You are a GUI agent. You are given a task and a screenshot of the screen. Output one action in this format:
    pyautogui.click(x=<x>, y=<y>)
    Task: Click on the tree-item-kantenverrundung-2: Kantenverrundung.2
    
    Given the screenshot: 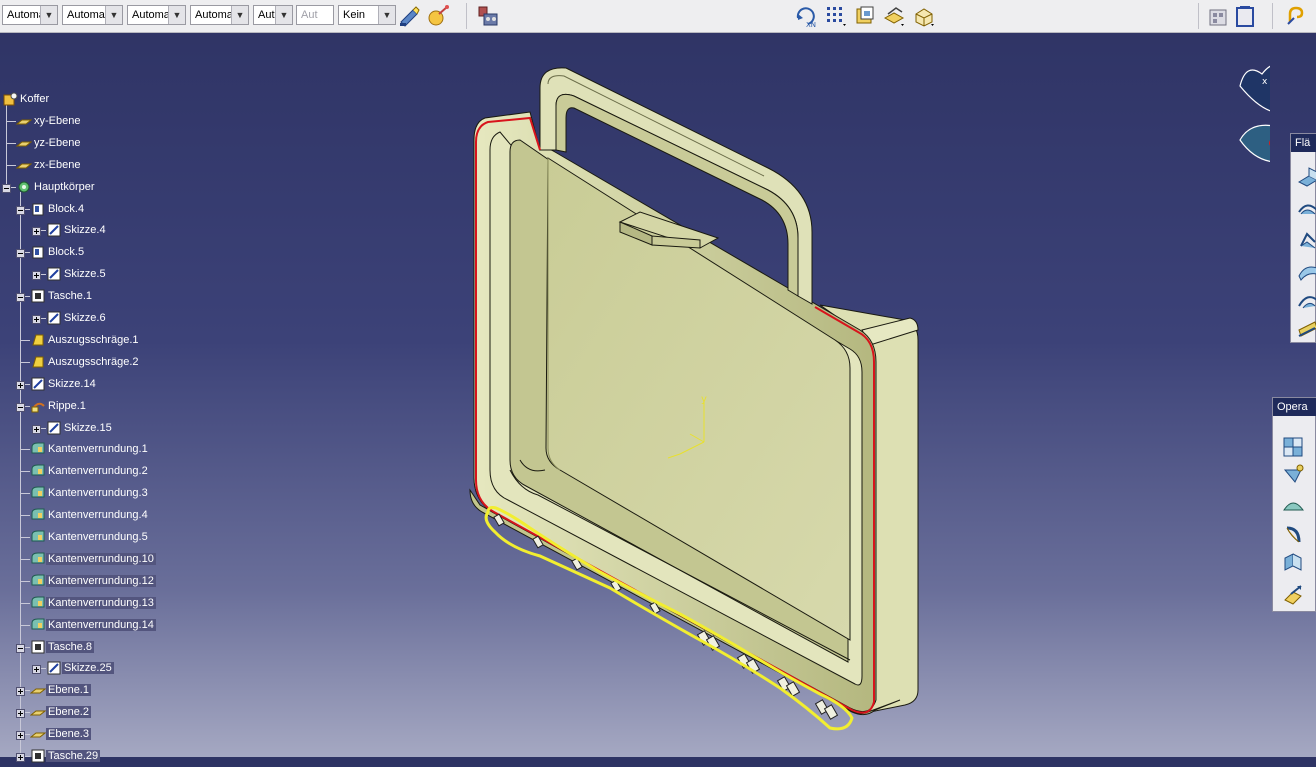 What is the action you would take?
    pyautogui.click(x=120, y=471)
    